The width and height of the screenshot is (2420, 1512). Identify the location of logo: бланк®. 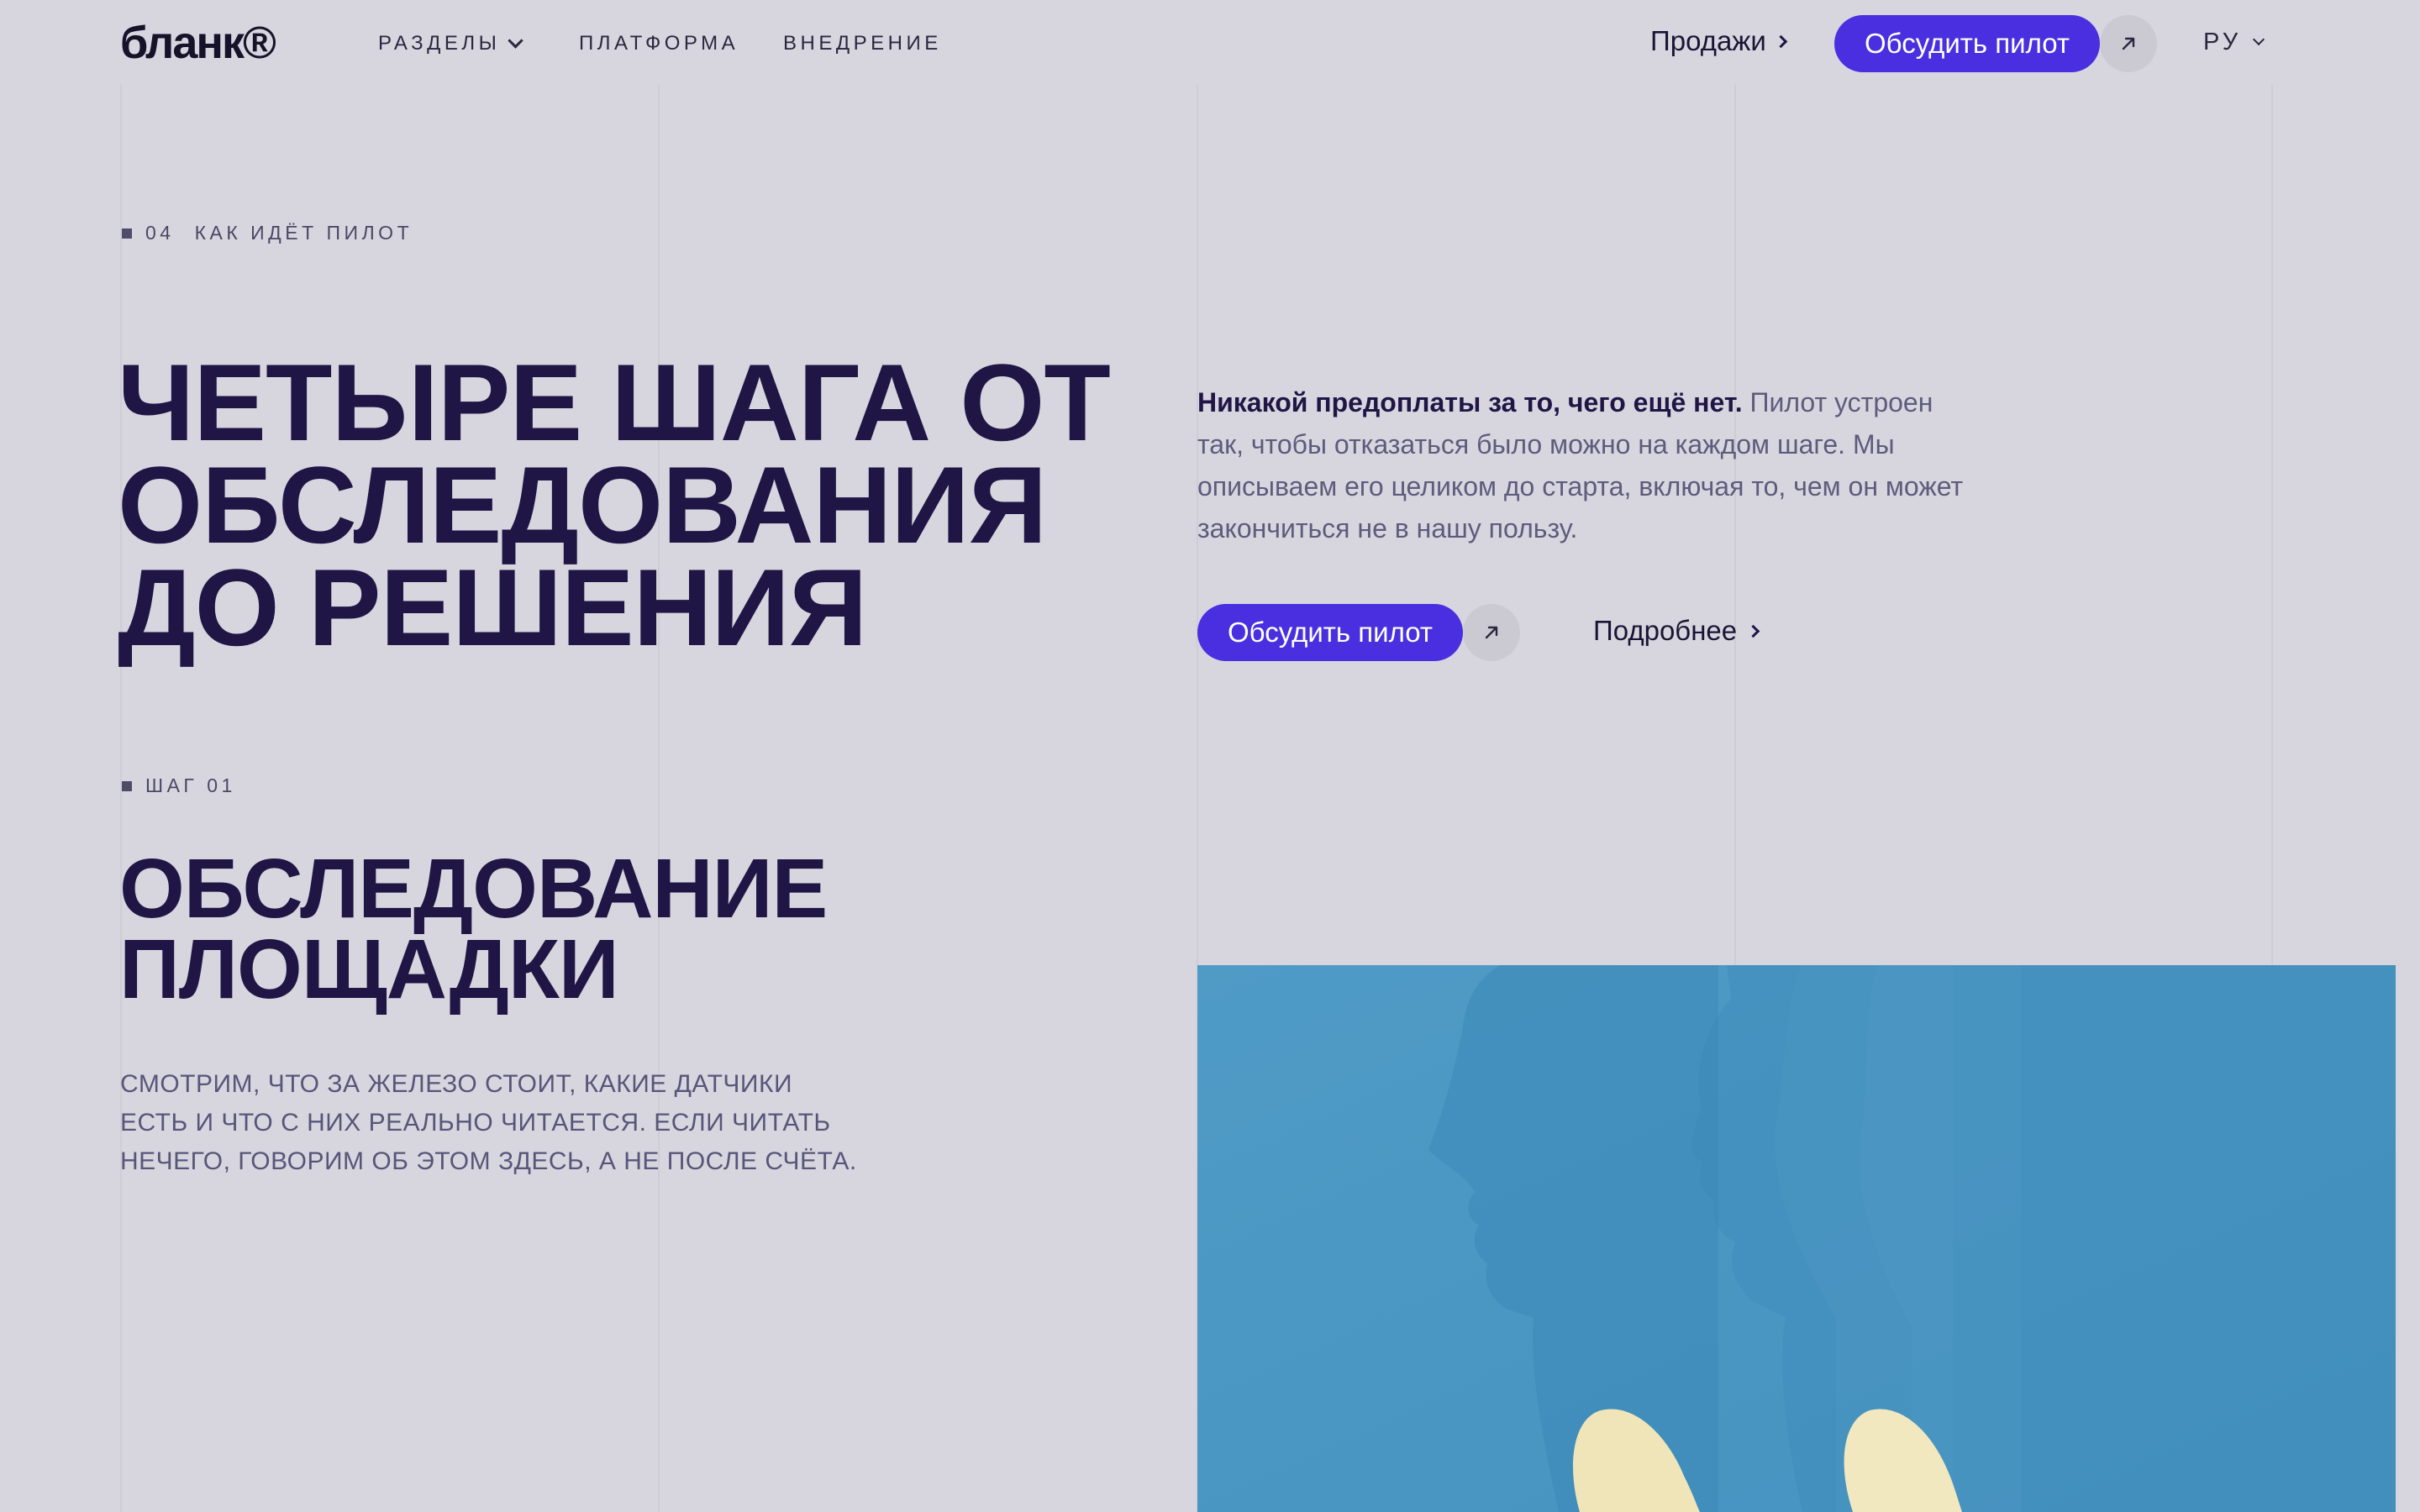
(198, 43).